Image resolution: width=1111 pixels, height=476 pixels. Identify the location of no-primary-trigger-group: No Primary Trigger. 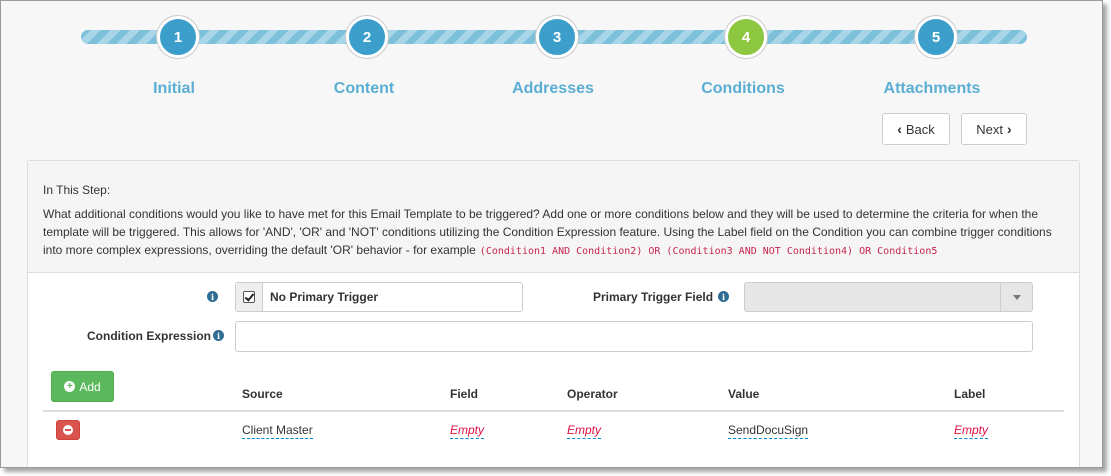
(379, 297).